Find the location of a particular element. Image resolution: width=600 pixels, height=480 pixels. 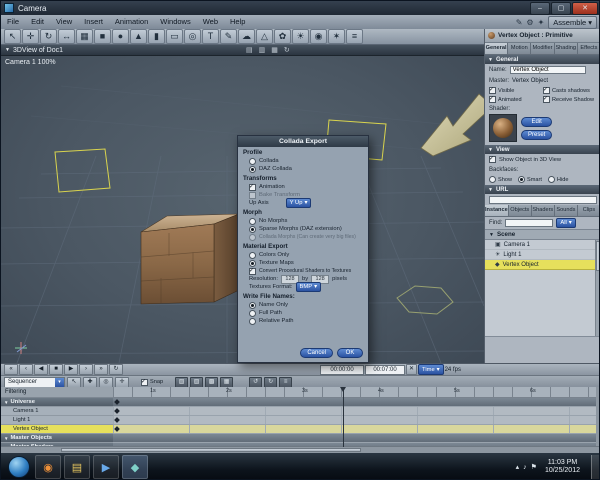

insert-vertex-object-icon: ▦ is located at coordinates (84, 36).